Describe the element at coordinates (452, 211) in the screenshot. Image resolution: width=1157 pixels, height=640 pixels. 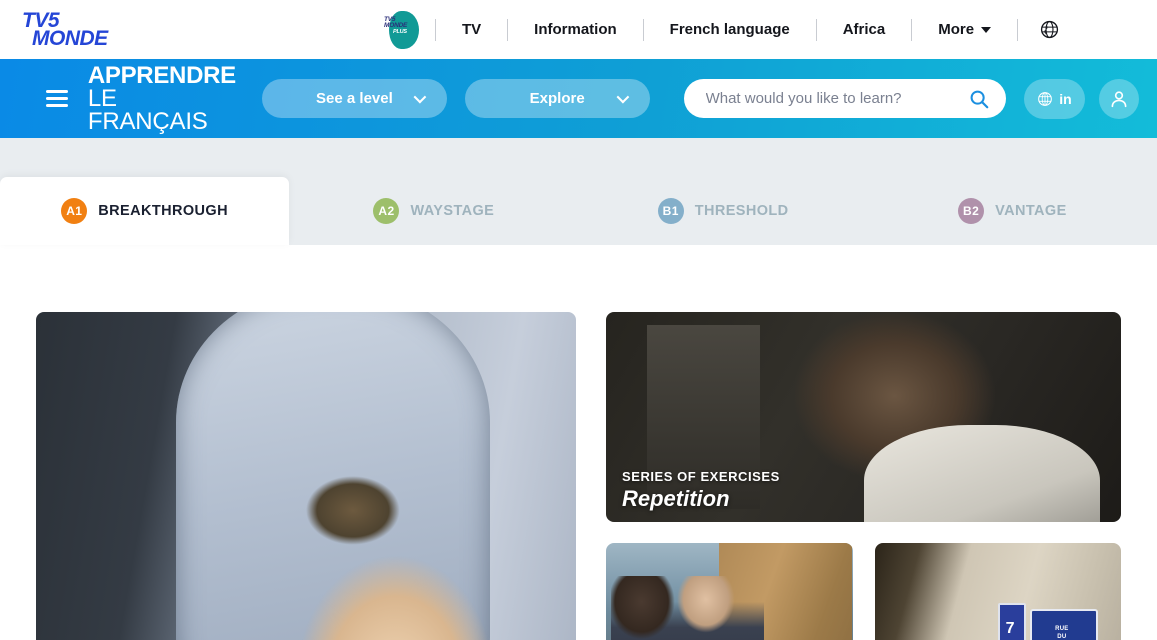
I see `tab-label-a2: WAYSTAGE` at that location.